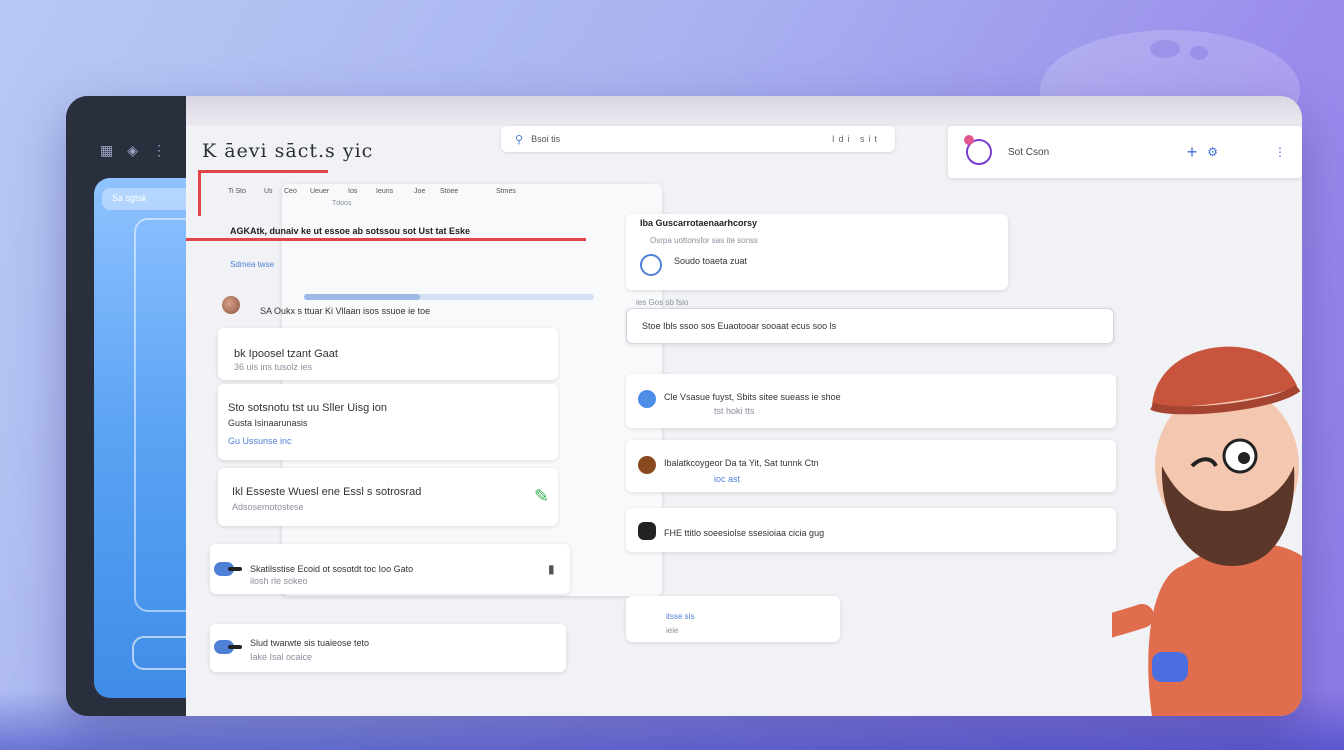 This screenshot has width=1344, height=750. Describe the element at coordinates (268, 507) in the screenshot. I see `list-item-sub: Adsosemotostese` at that location.